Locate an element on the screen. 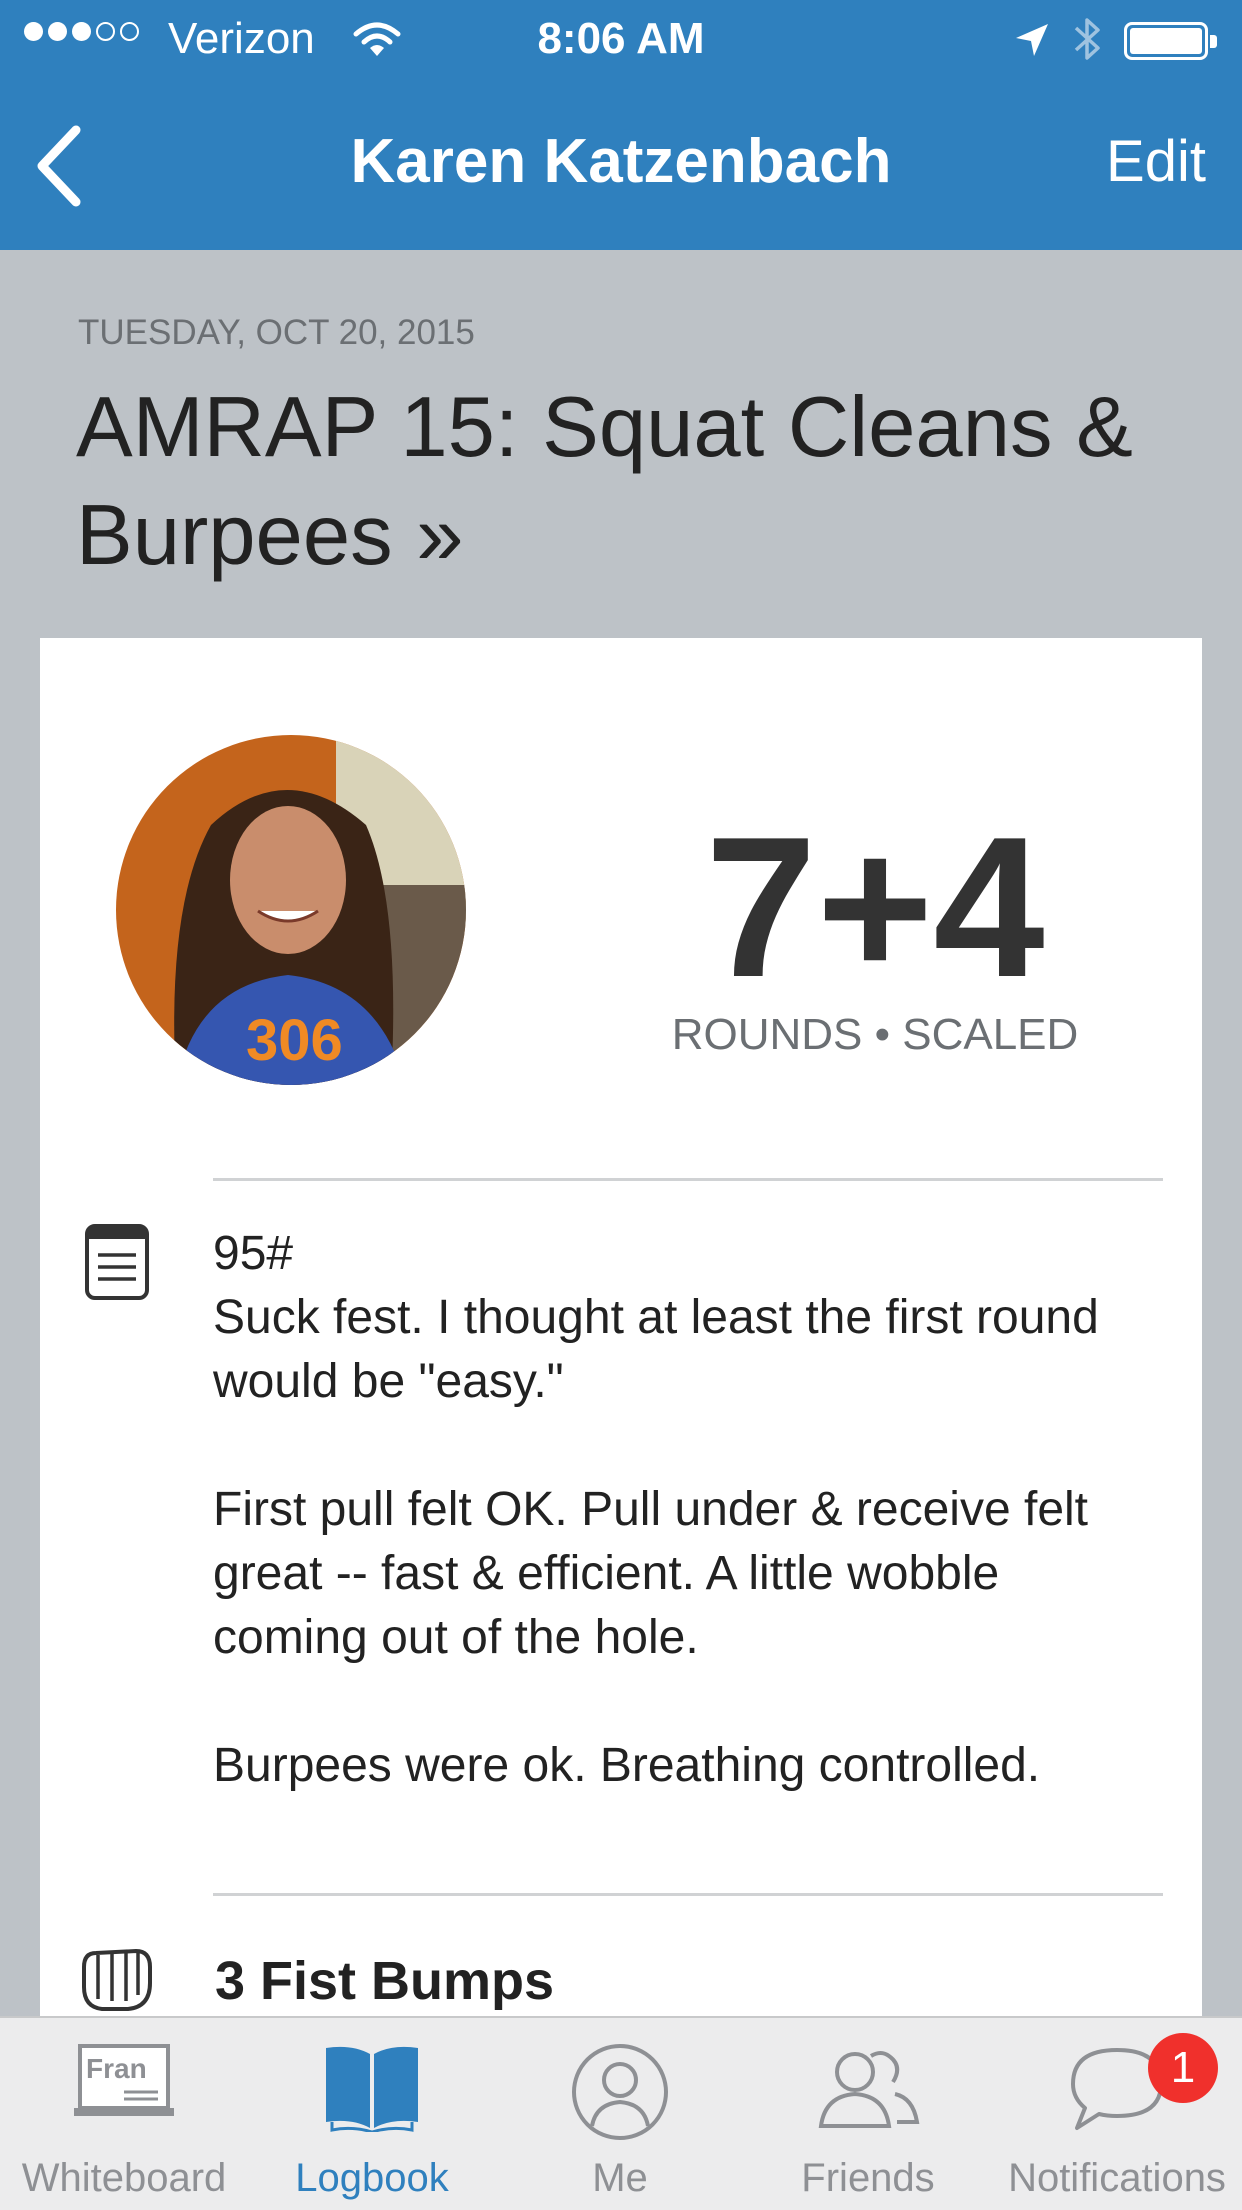 The image size is (1242, 2210). tab-whiteboard: Fran Whiteboard is located at coordinates (124, 2114).